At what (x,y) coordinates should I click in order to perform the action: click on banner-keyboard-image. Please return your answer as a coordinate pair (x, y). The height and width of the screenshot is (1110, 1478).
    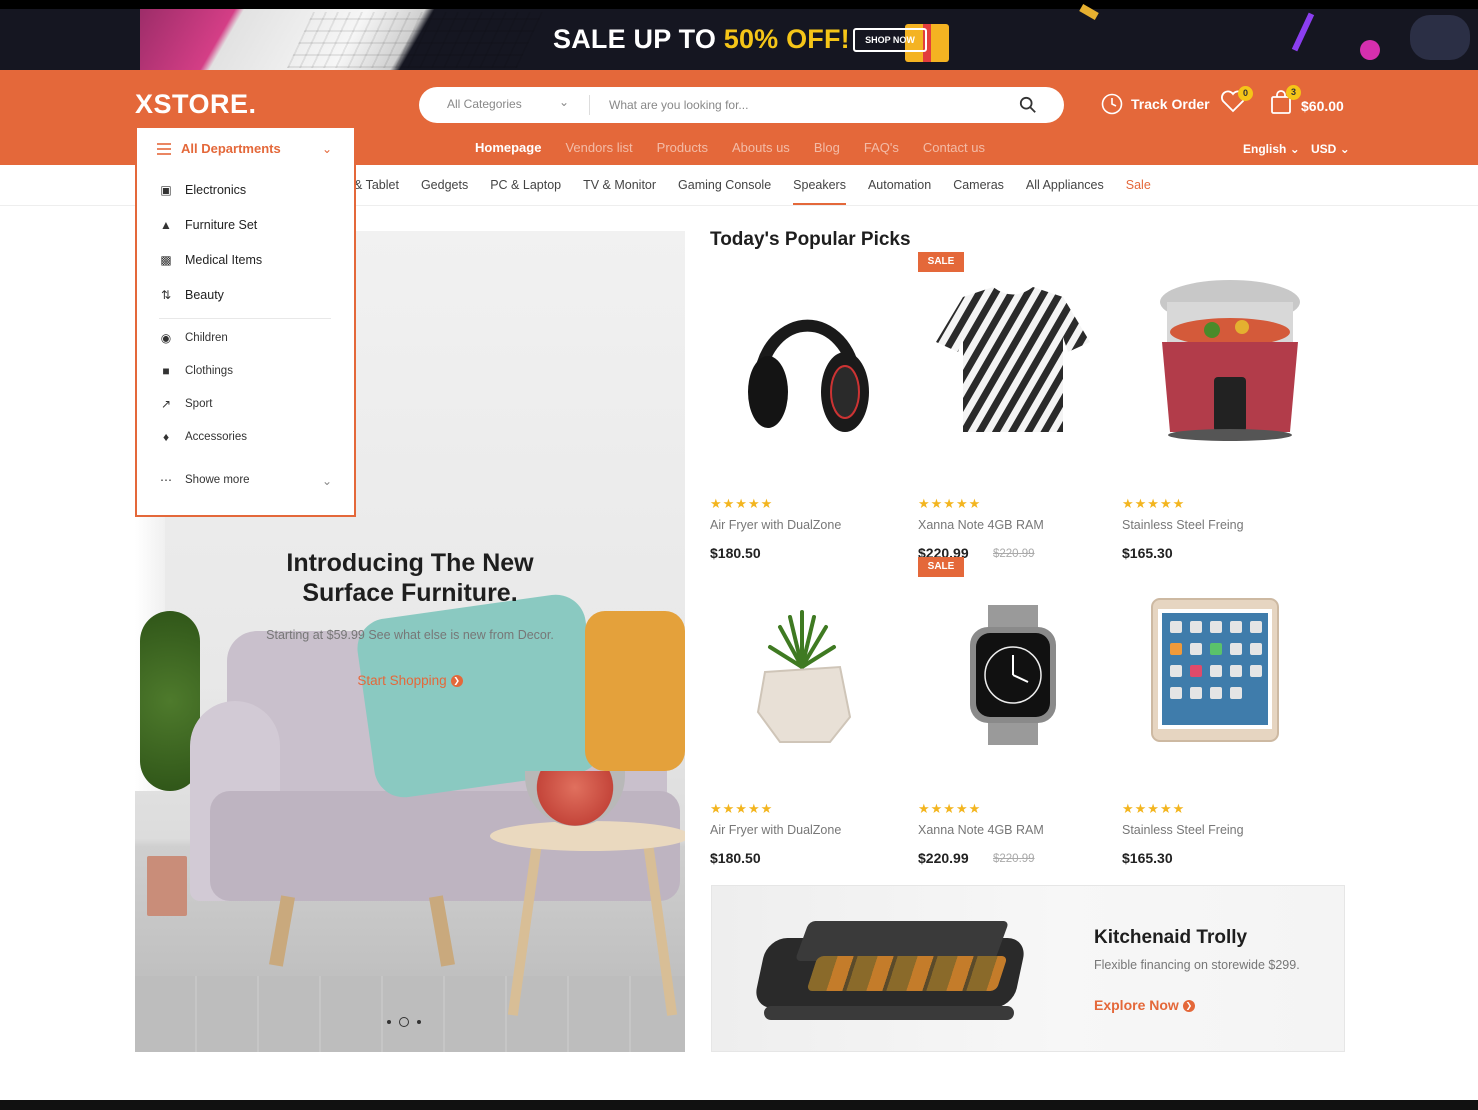
    Looking at the image, I should click on (415, 40).